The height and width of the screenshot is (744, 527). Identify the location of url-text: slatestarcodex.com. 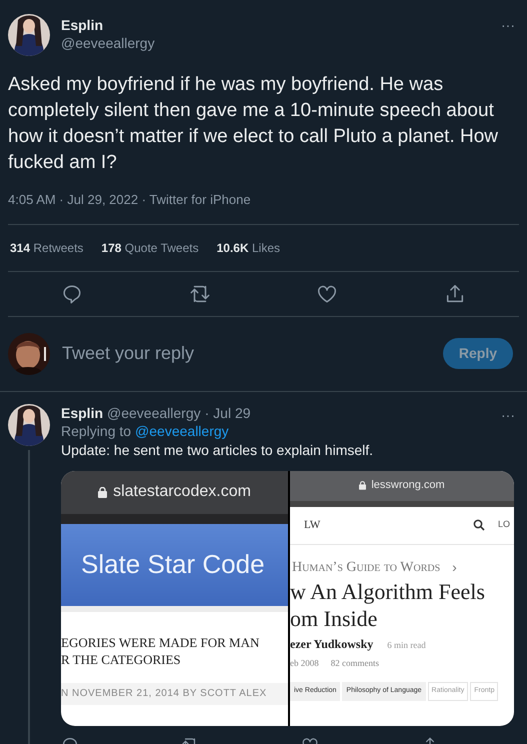
(182, 492).